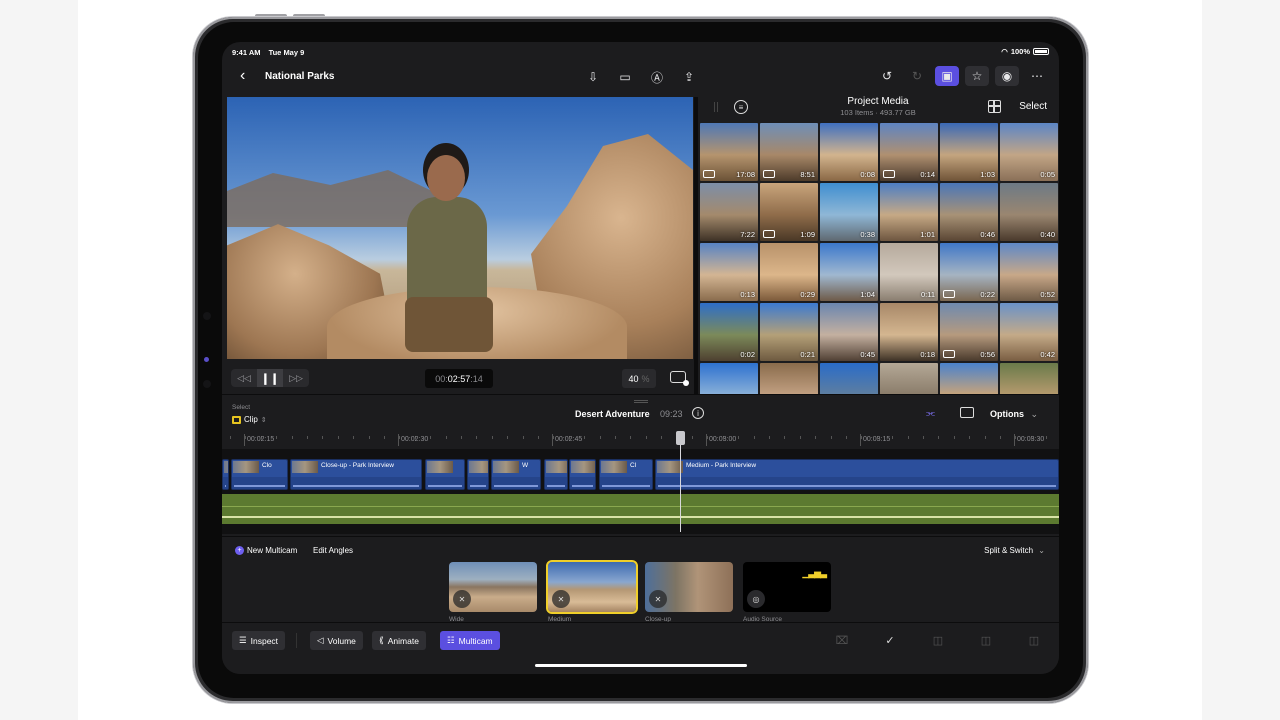  I want to click on media-thumbnail: 0:11, so click(909, 272).